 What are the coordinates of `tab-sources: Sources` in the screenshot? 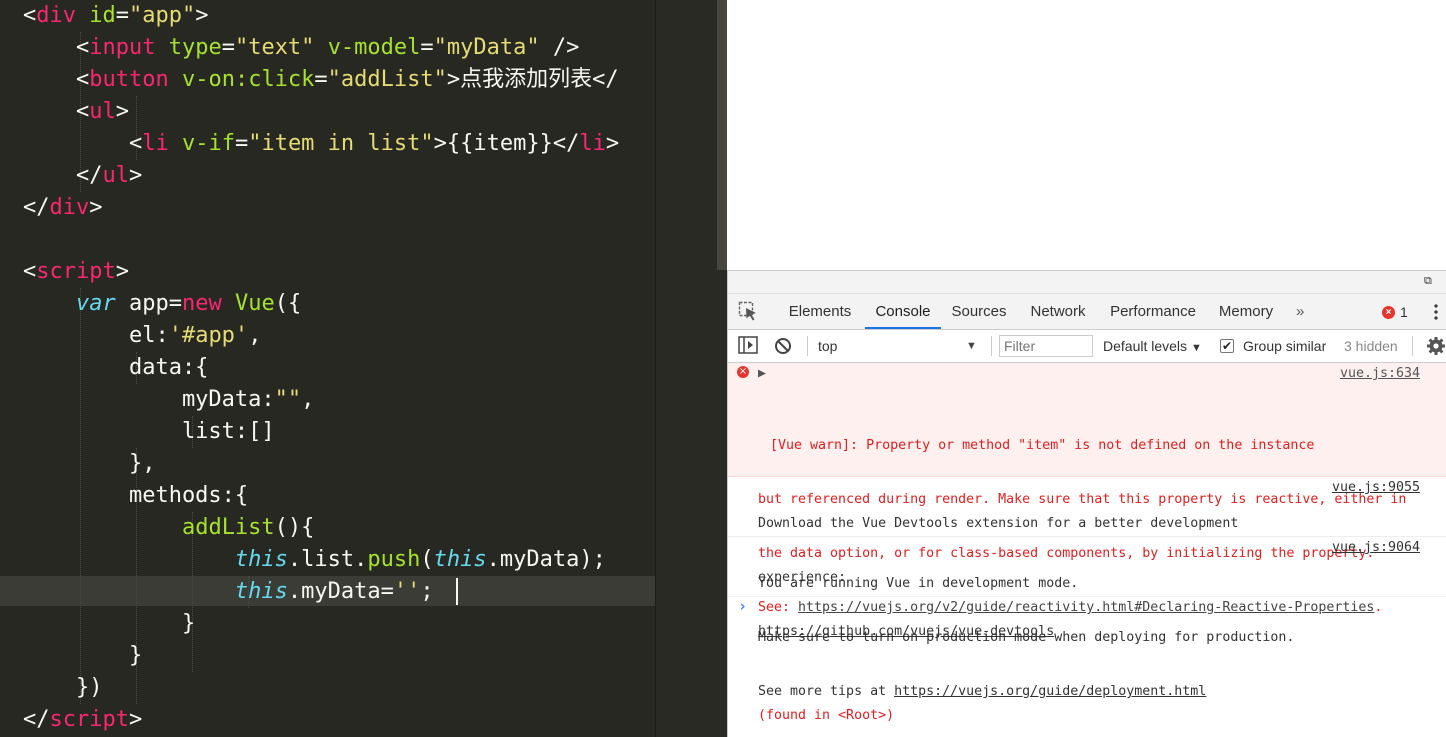 It's located at (979, 311).